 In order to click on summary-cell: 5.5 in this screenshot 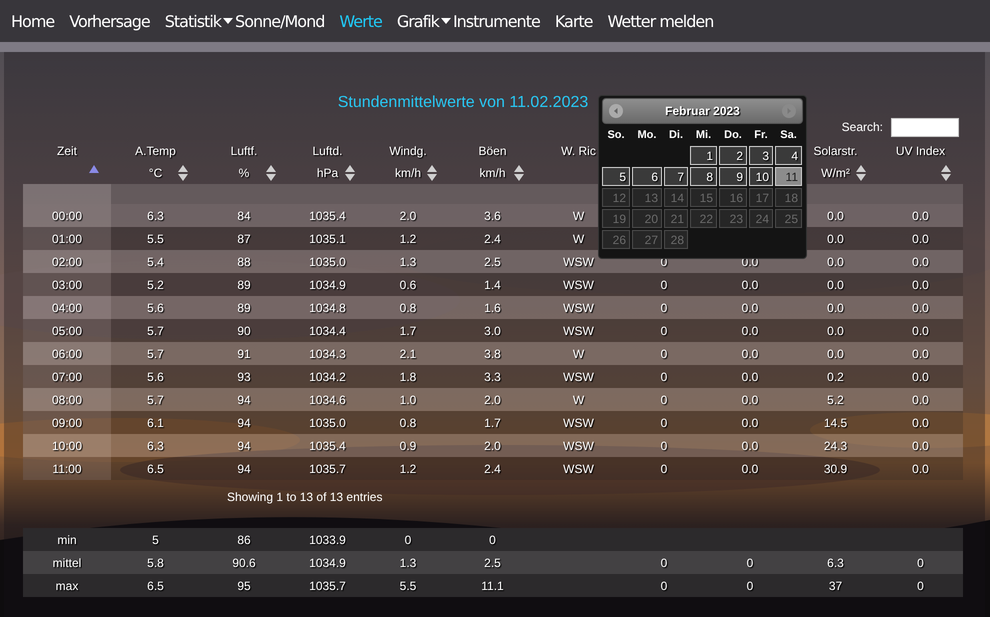, I will do `click(408, 585)`.